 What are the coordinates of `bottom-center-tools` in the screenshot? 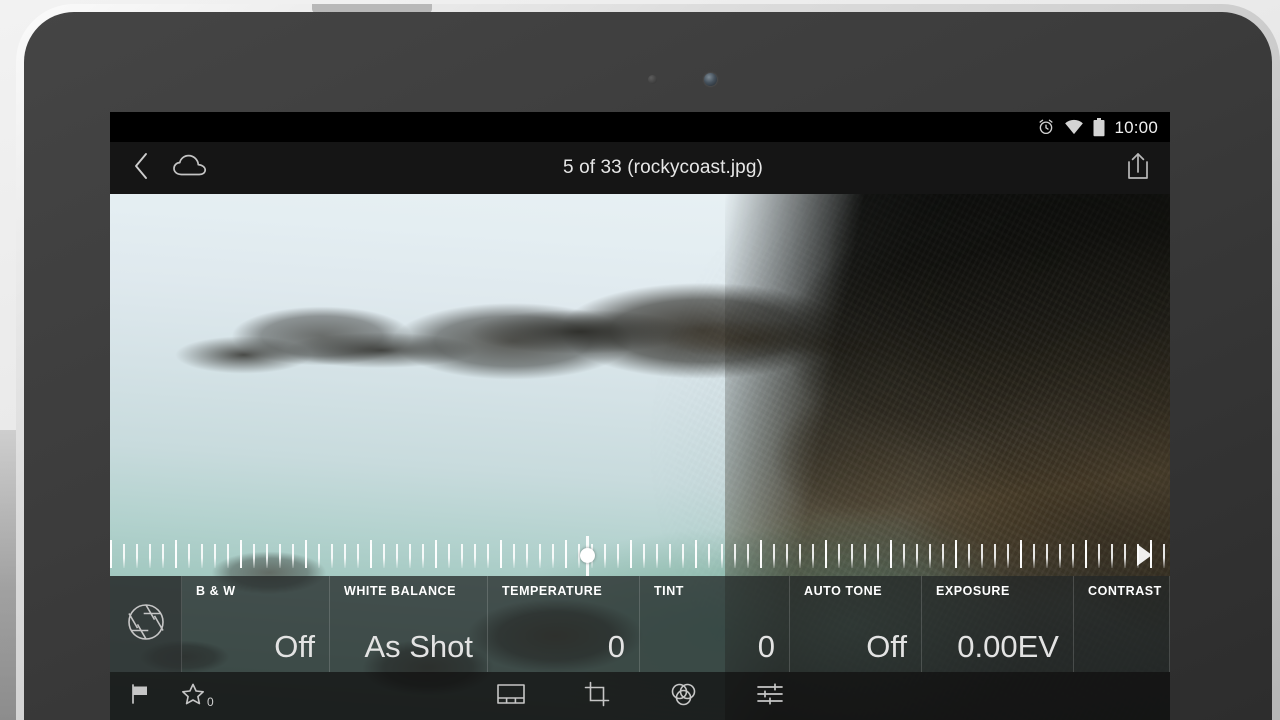 It's located at (640, 696).